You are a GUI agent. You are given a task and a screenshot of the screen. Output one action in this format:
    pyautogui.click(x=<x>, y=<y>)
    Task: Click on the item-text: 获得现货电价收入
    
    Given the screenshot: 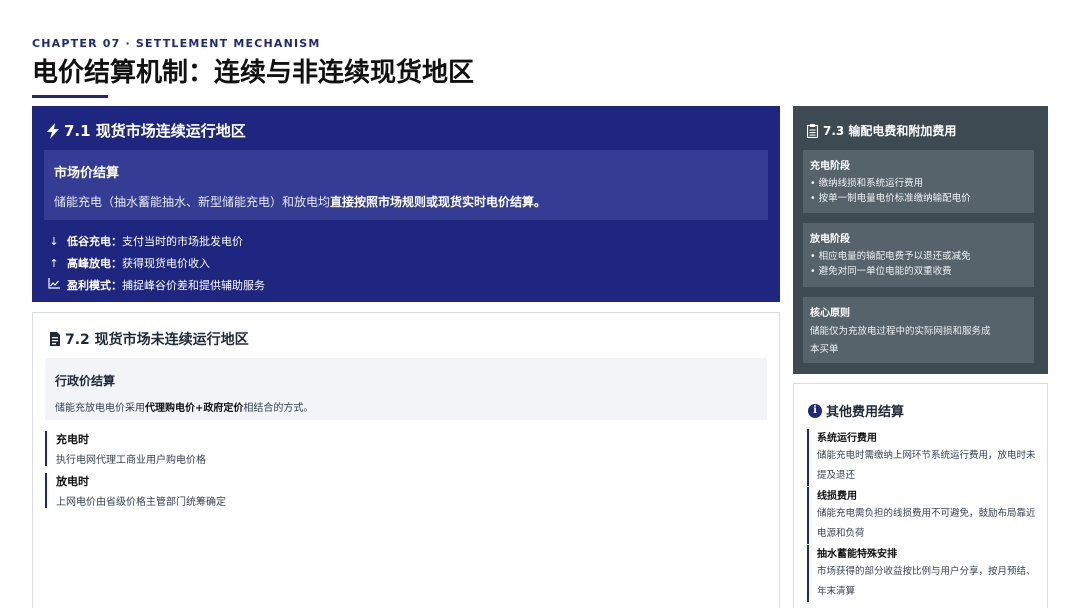 What is the action you would take?
    pyautogui.click(x=166, y=263)
    